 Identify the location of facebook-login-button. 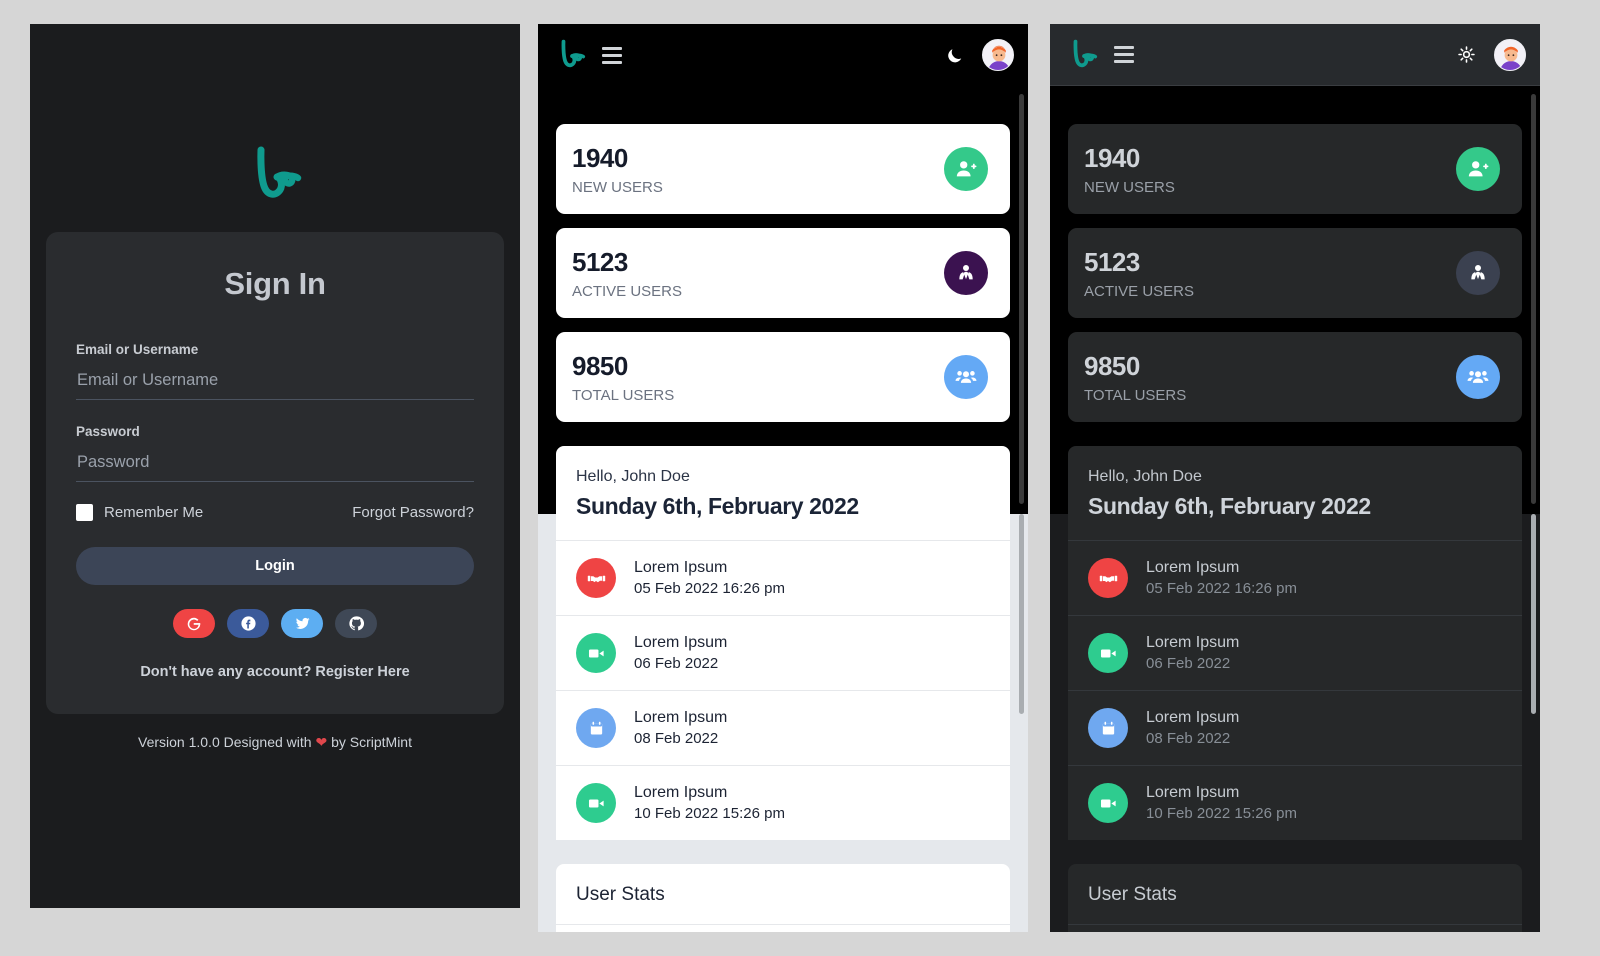
(248, 623).